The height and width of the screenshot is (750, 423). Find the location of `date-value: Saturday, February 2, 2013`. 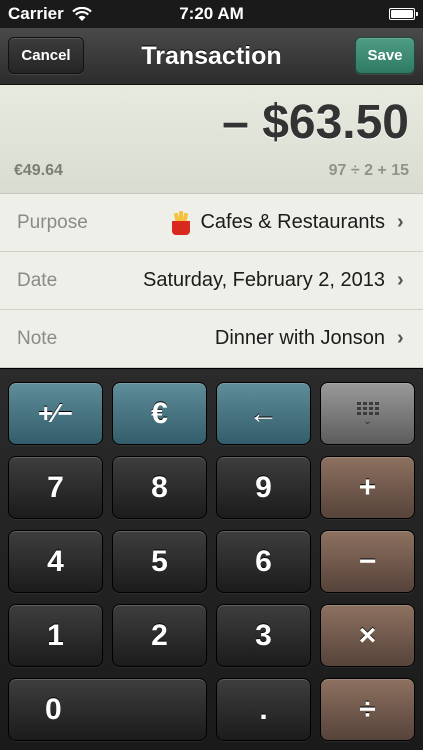

date-value: Saturday, February 2, 2013 is located at coordinates (264, 280).